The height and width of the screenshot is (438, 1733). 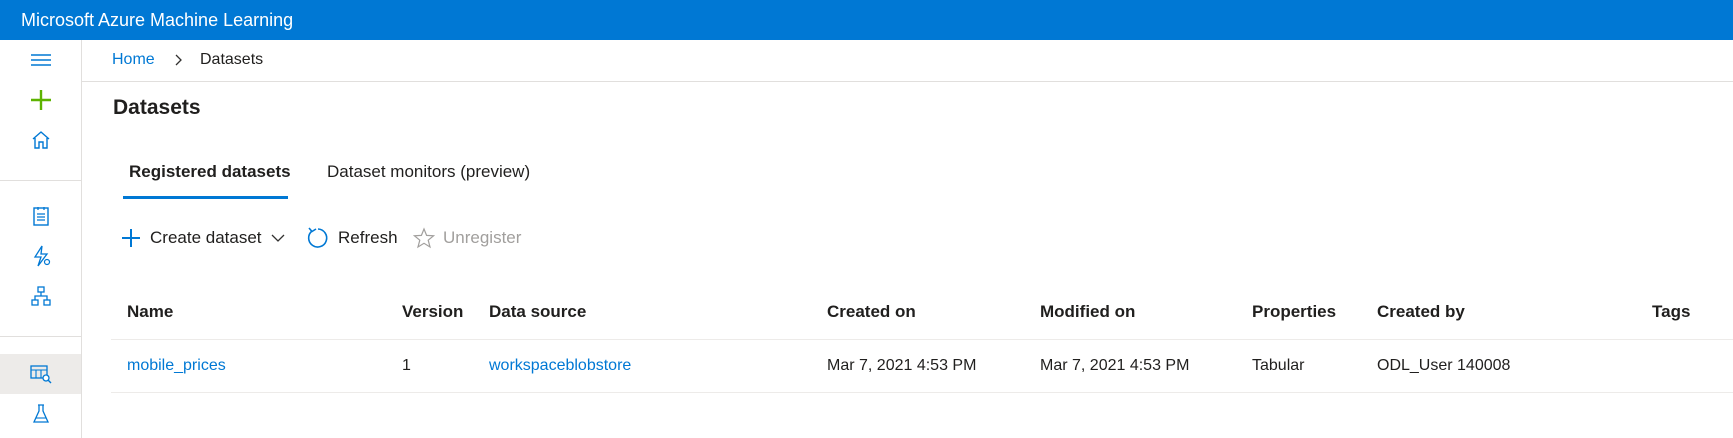 What do you see at coordinates (1671, 312) in the screenshot?
I see `column-header-tags: Tags` at bounding box center [1671, 312].